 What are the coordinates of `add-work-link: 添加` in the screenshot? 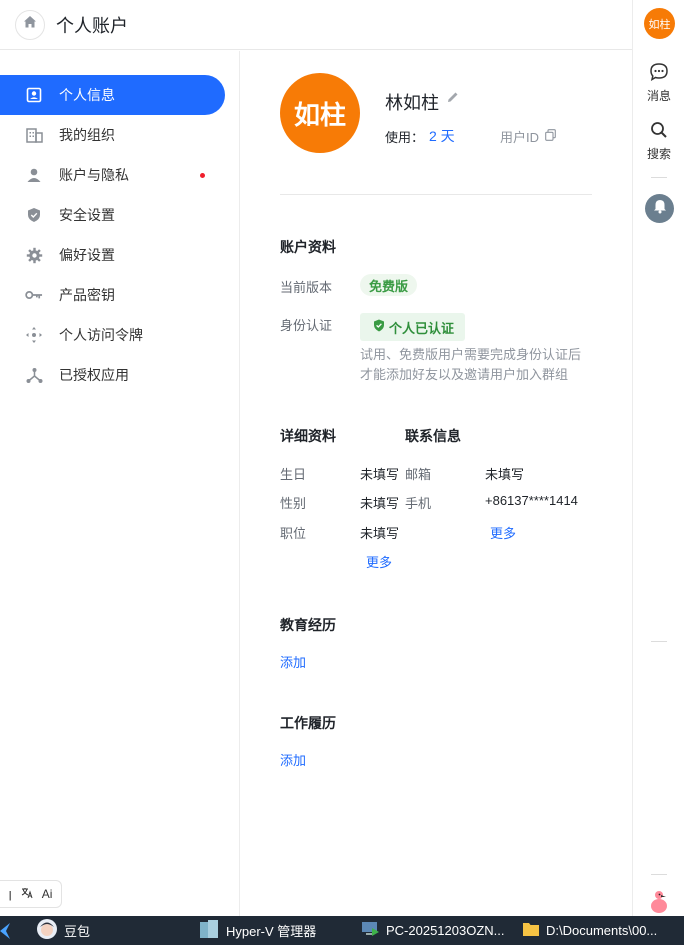 It's located at (293, 759).